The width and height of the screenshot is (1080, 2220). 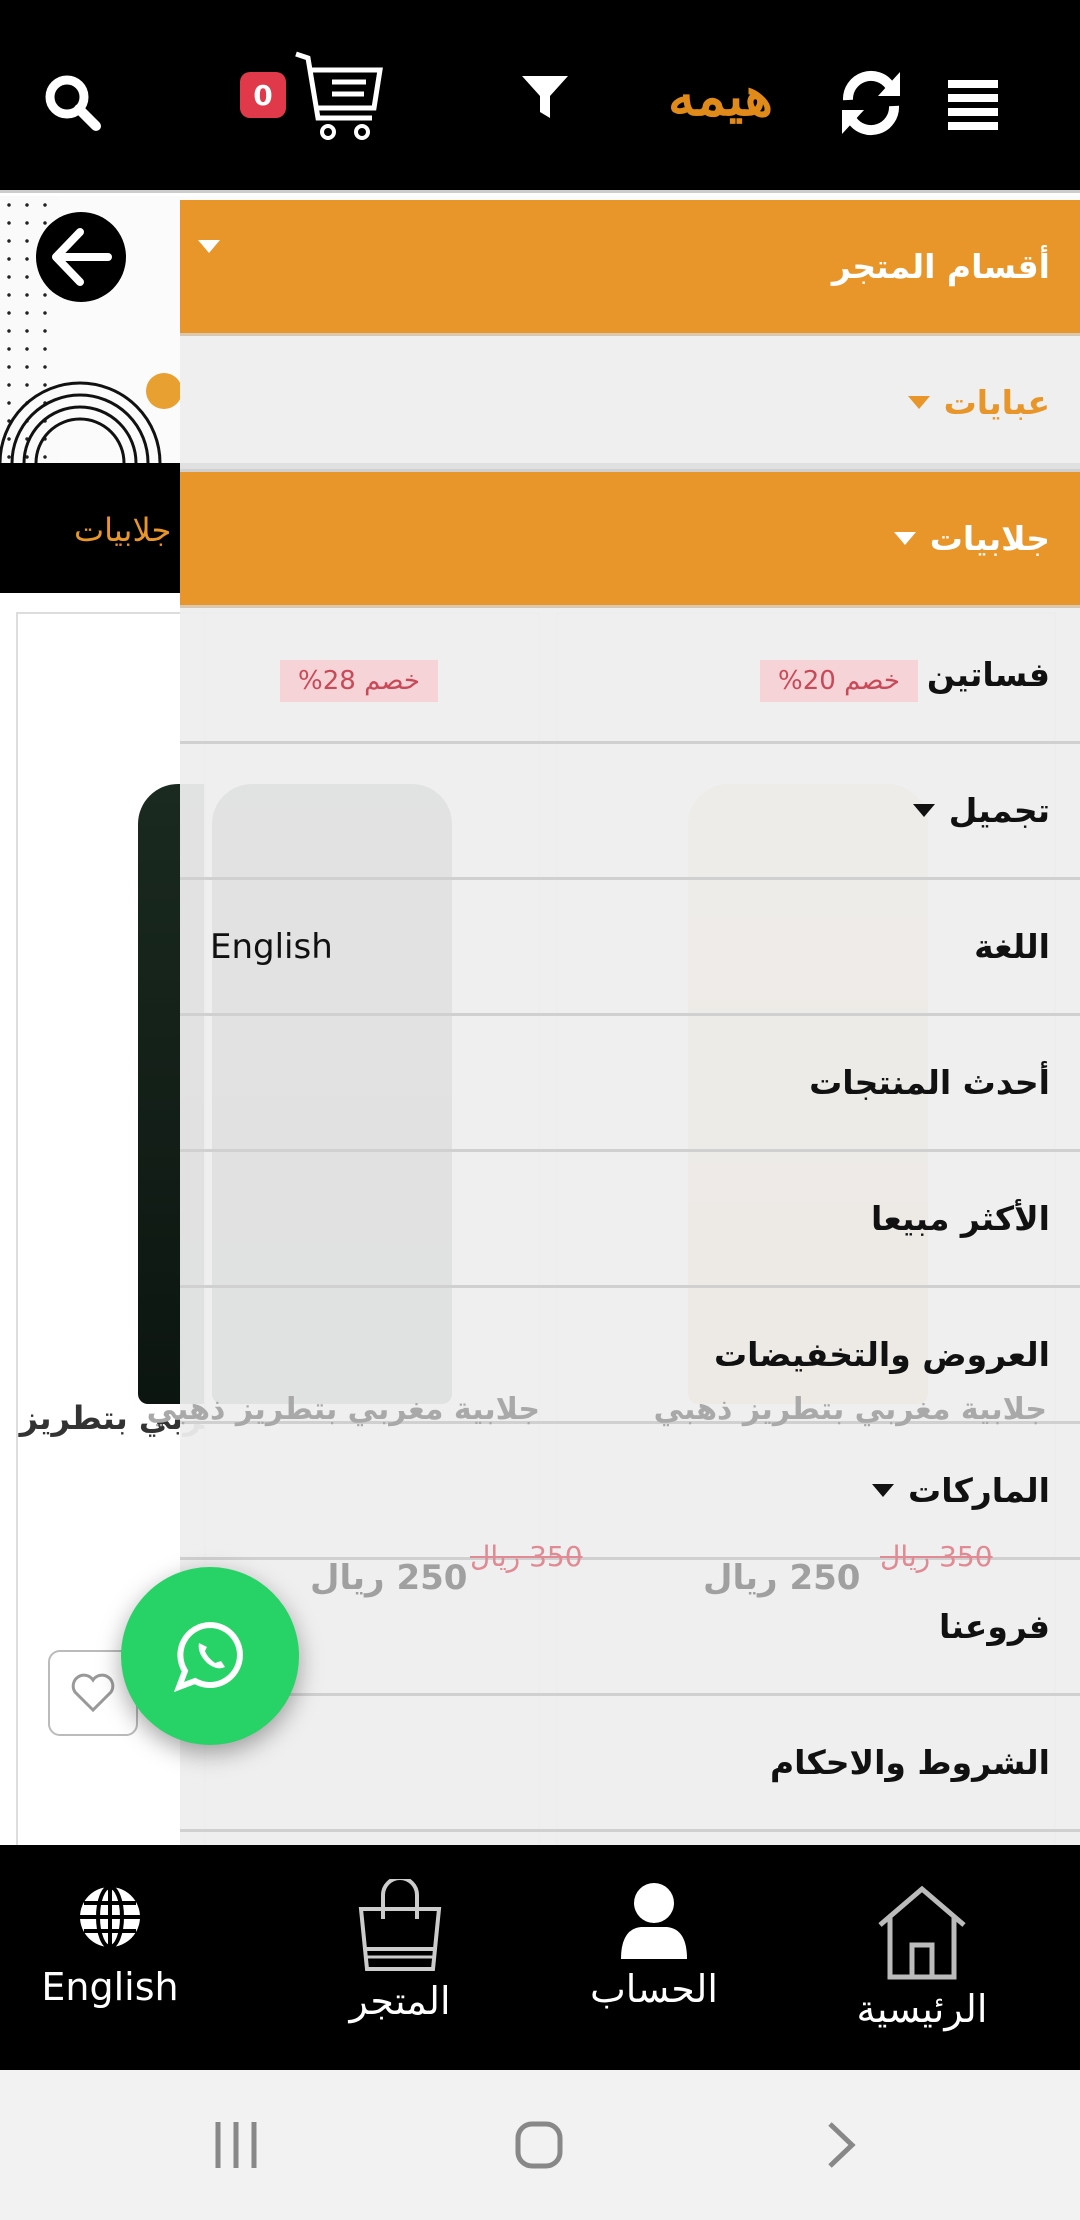 I want to click on nav-label: الرئيسية, so click(x=922, y=2009).